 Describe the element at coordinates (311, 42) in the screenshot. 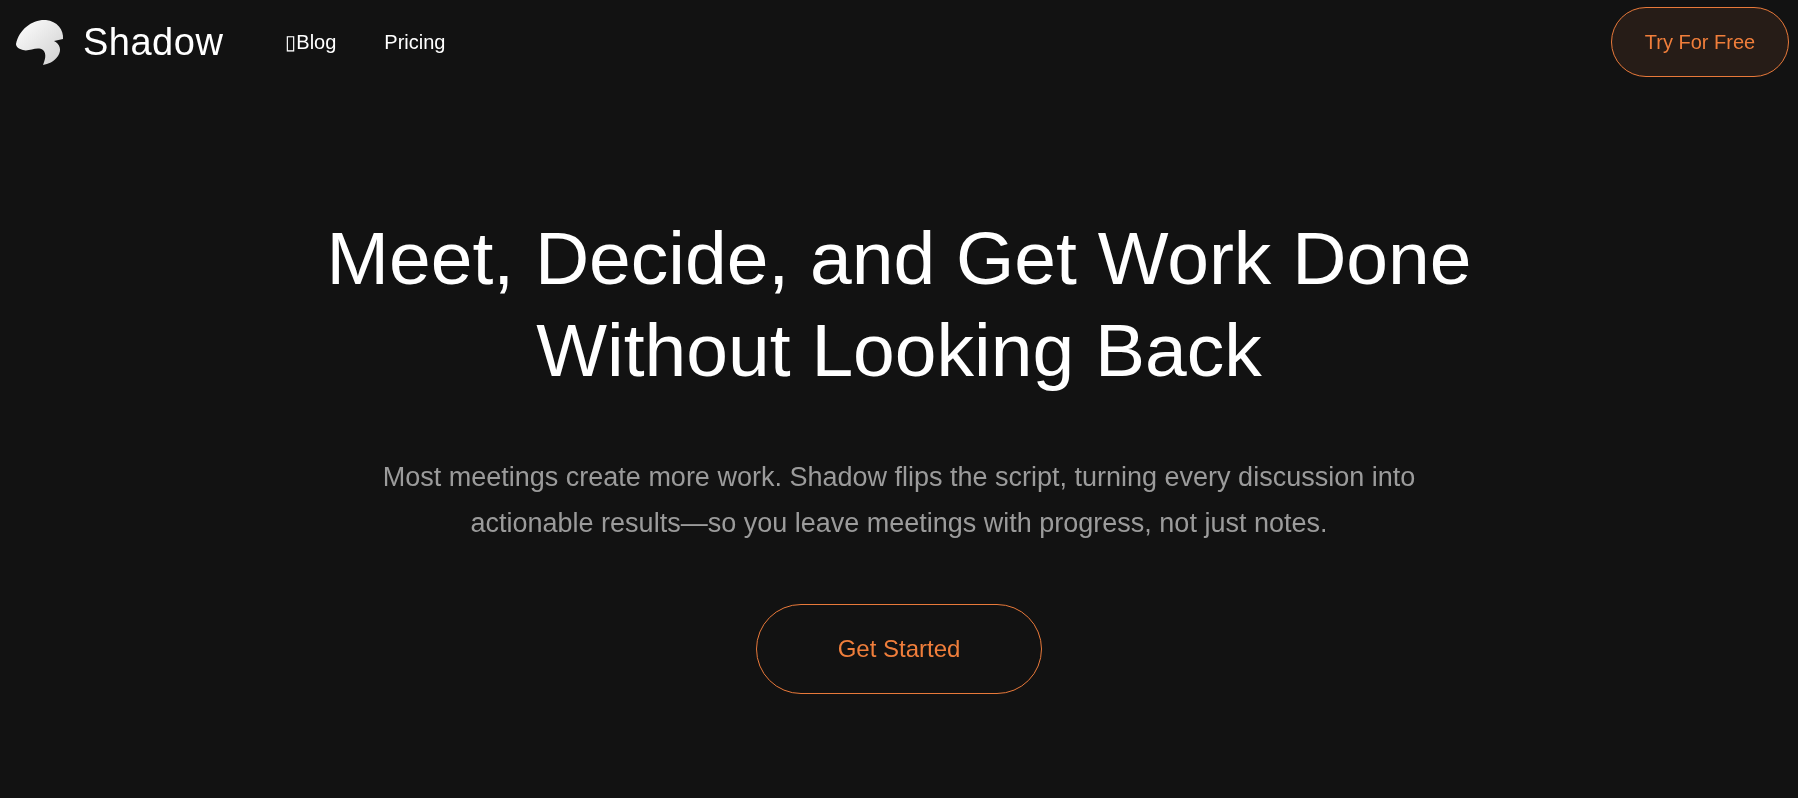

I see `nav-link: ▯Blog` at that location.